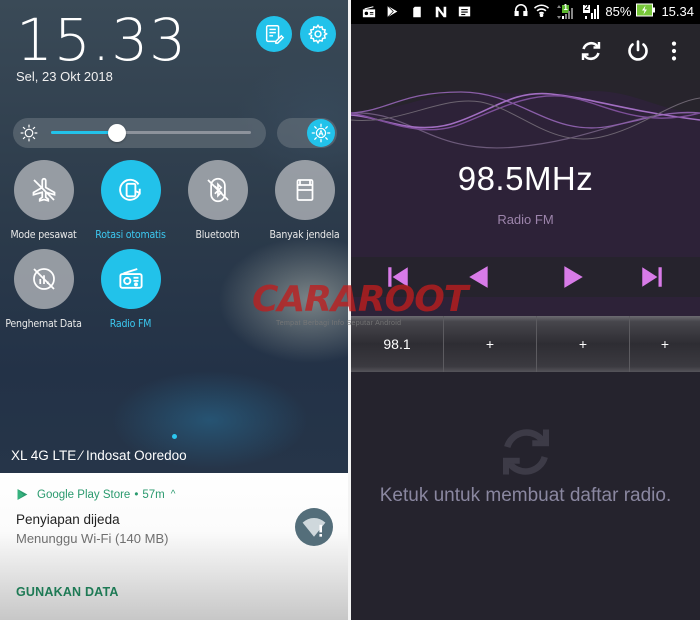 The image size is (700, 620). I want to click on notification-subtitle: Menunggu Wi-Fi (140 MB), so click(92, 538).